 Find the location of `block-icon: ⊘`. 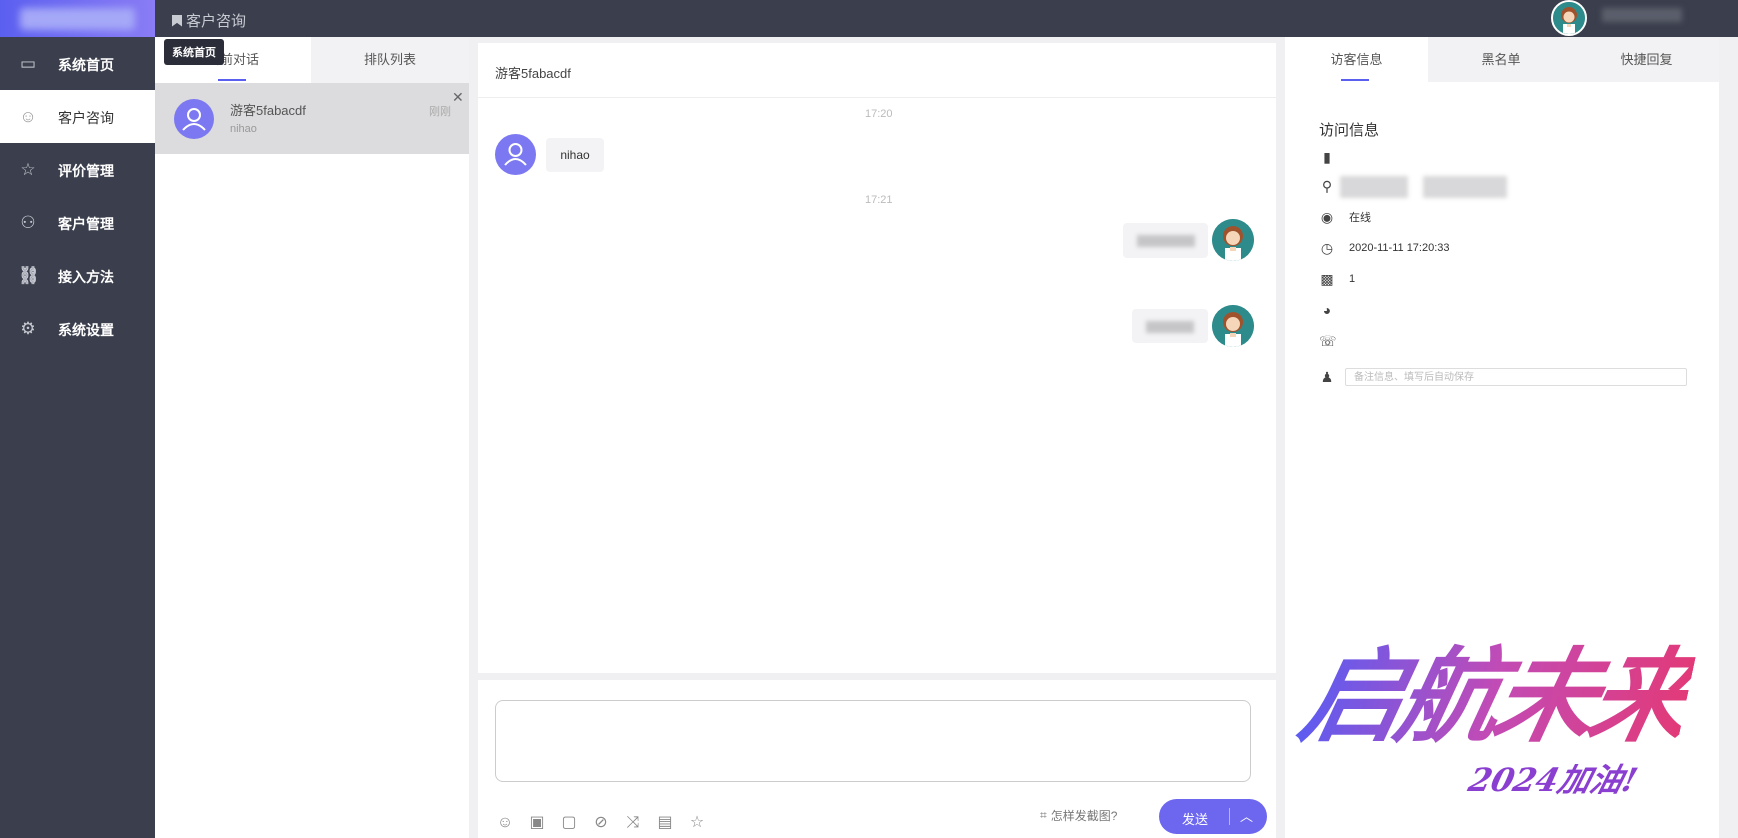

block-icon: ⊘ is located at coordinates (601, 823).